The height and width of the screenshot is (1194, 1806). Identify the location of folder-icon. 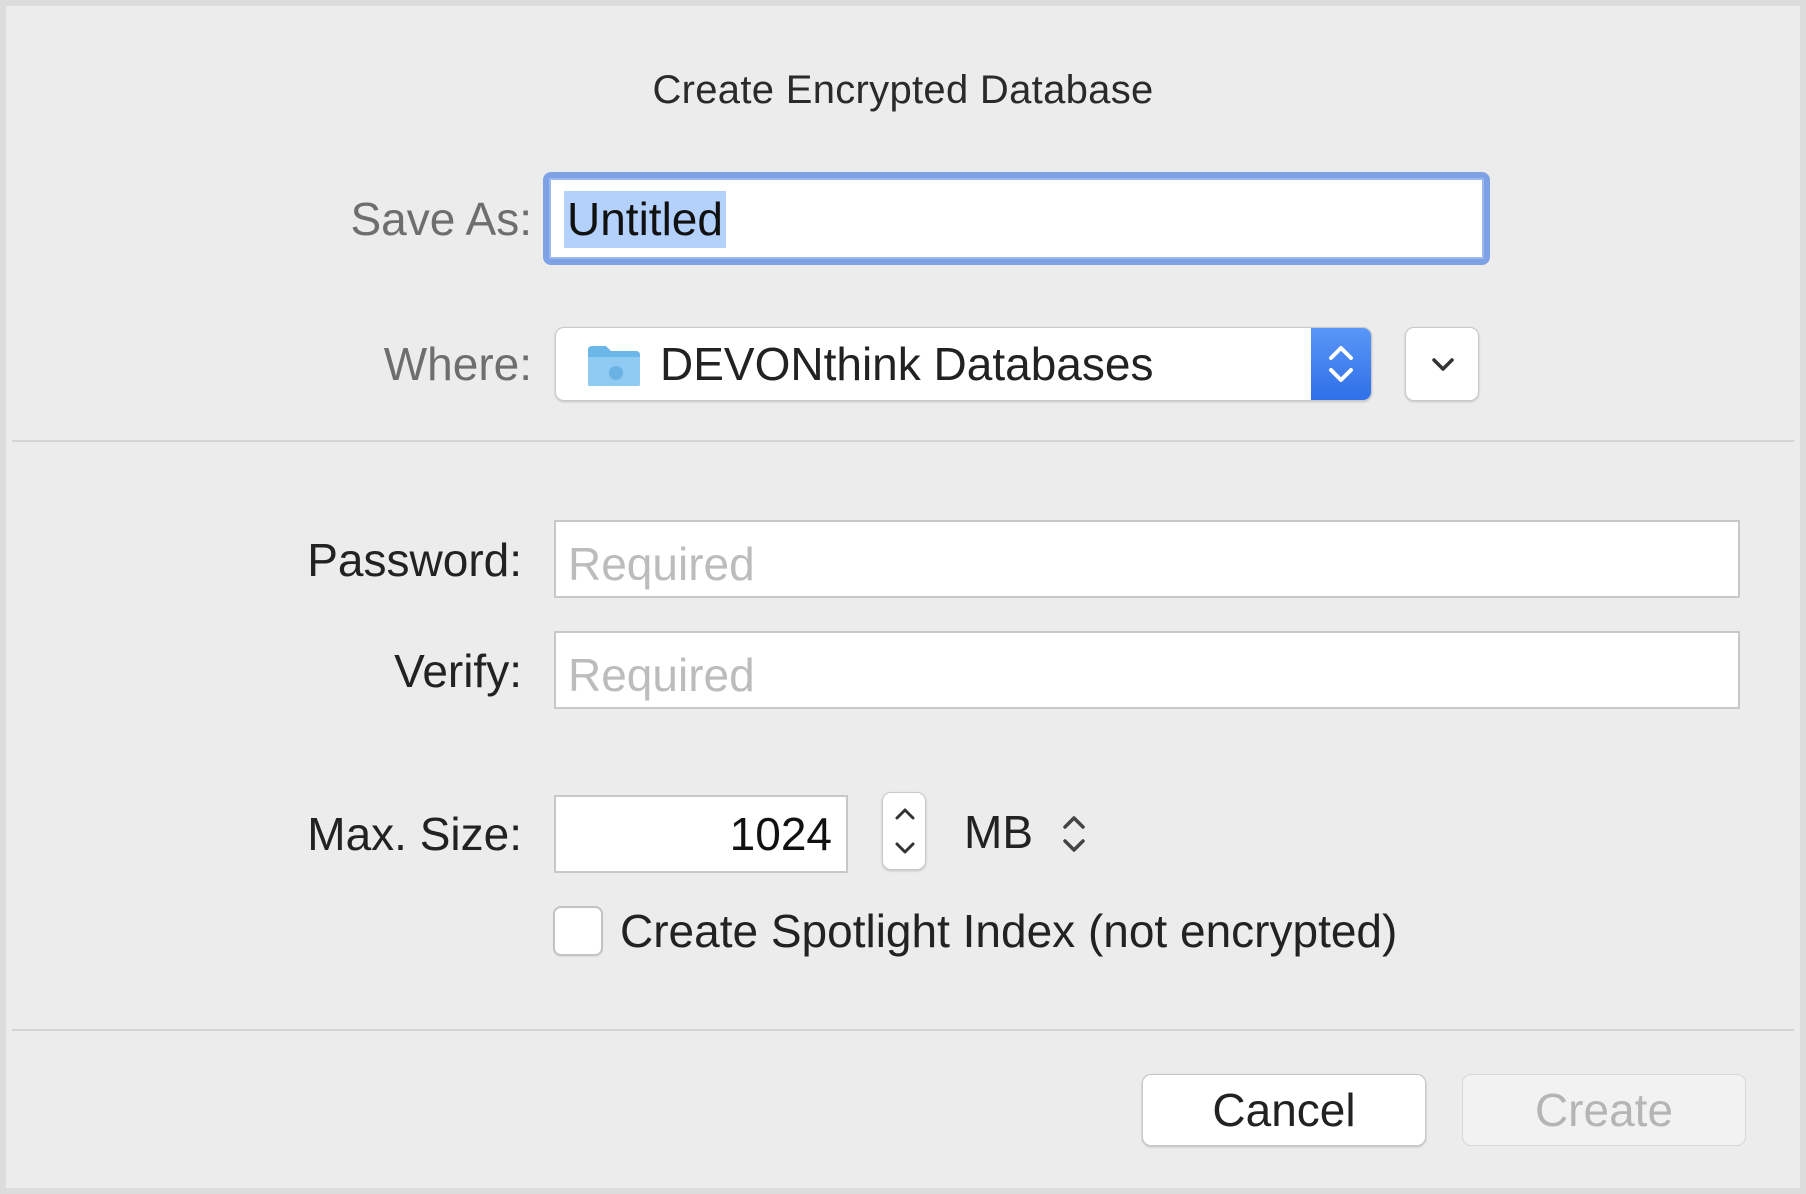
(614, 366).